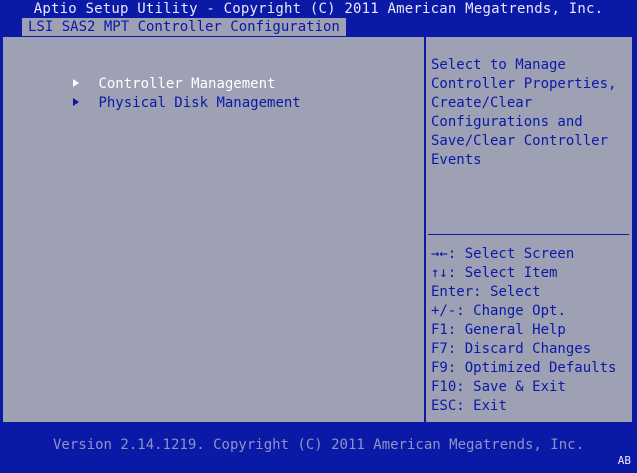  I want to click on menu-item-physical-disk-management: Physical Disk Management, so click(153, 93).